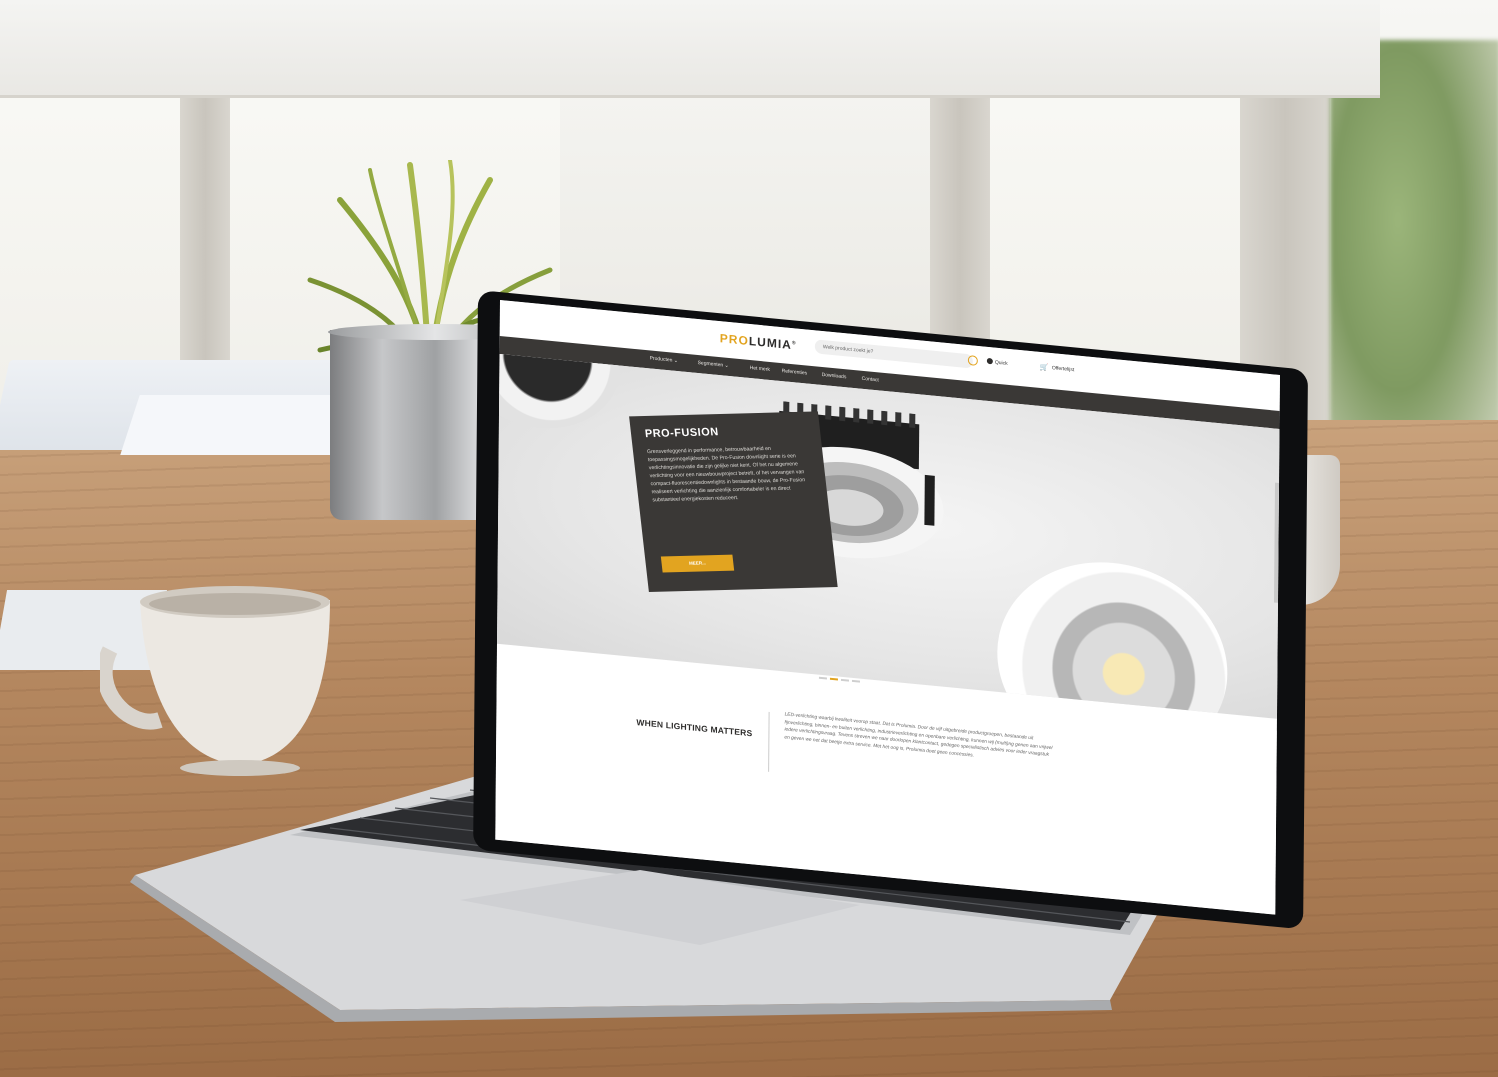  I want to click on nav-item-contact: Contact, so click(870, 380).